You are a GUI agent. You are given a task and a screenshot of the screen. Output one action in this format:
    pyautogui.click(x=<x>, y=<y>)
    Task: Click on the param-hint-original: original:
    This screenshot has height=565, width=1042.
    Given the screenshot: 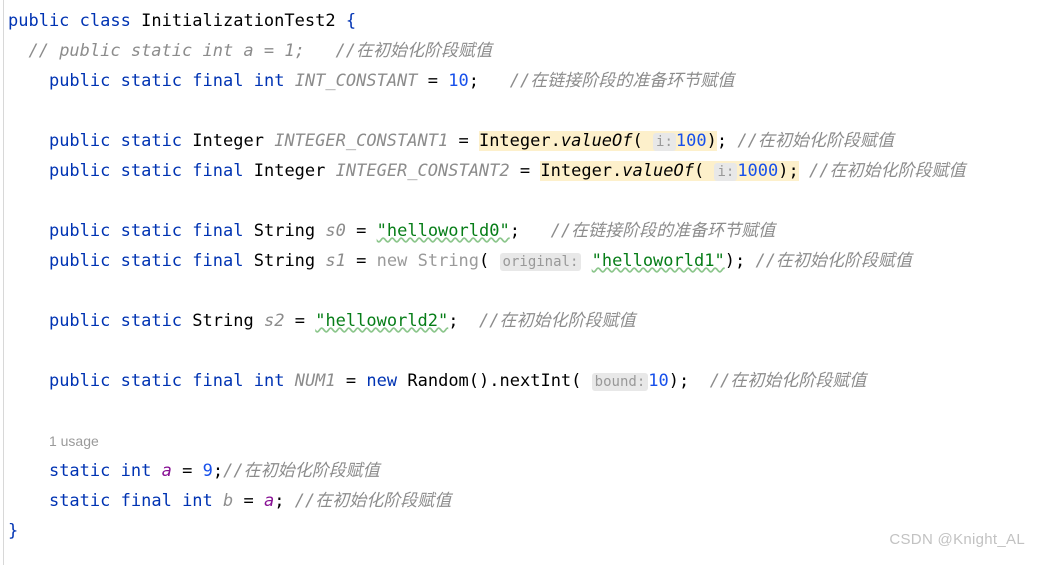 What is the action you would take?
    pyautogui.click(x=540, y=262)
    